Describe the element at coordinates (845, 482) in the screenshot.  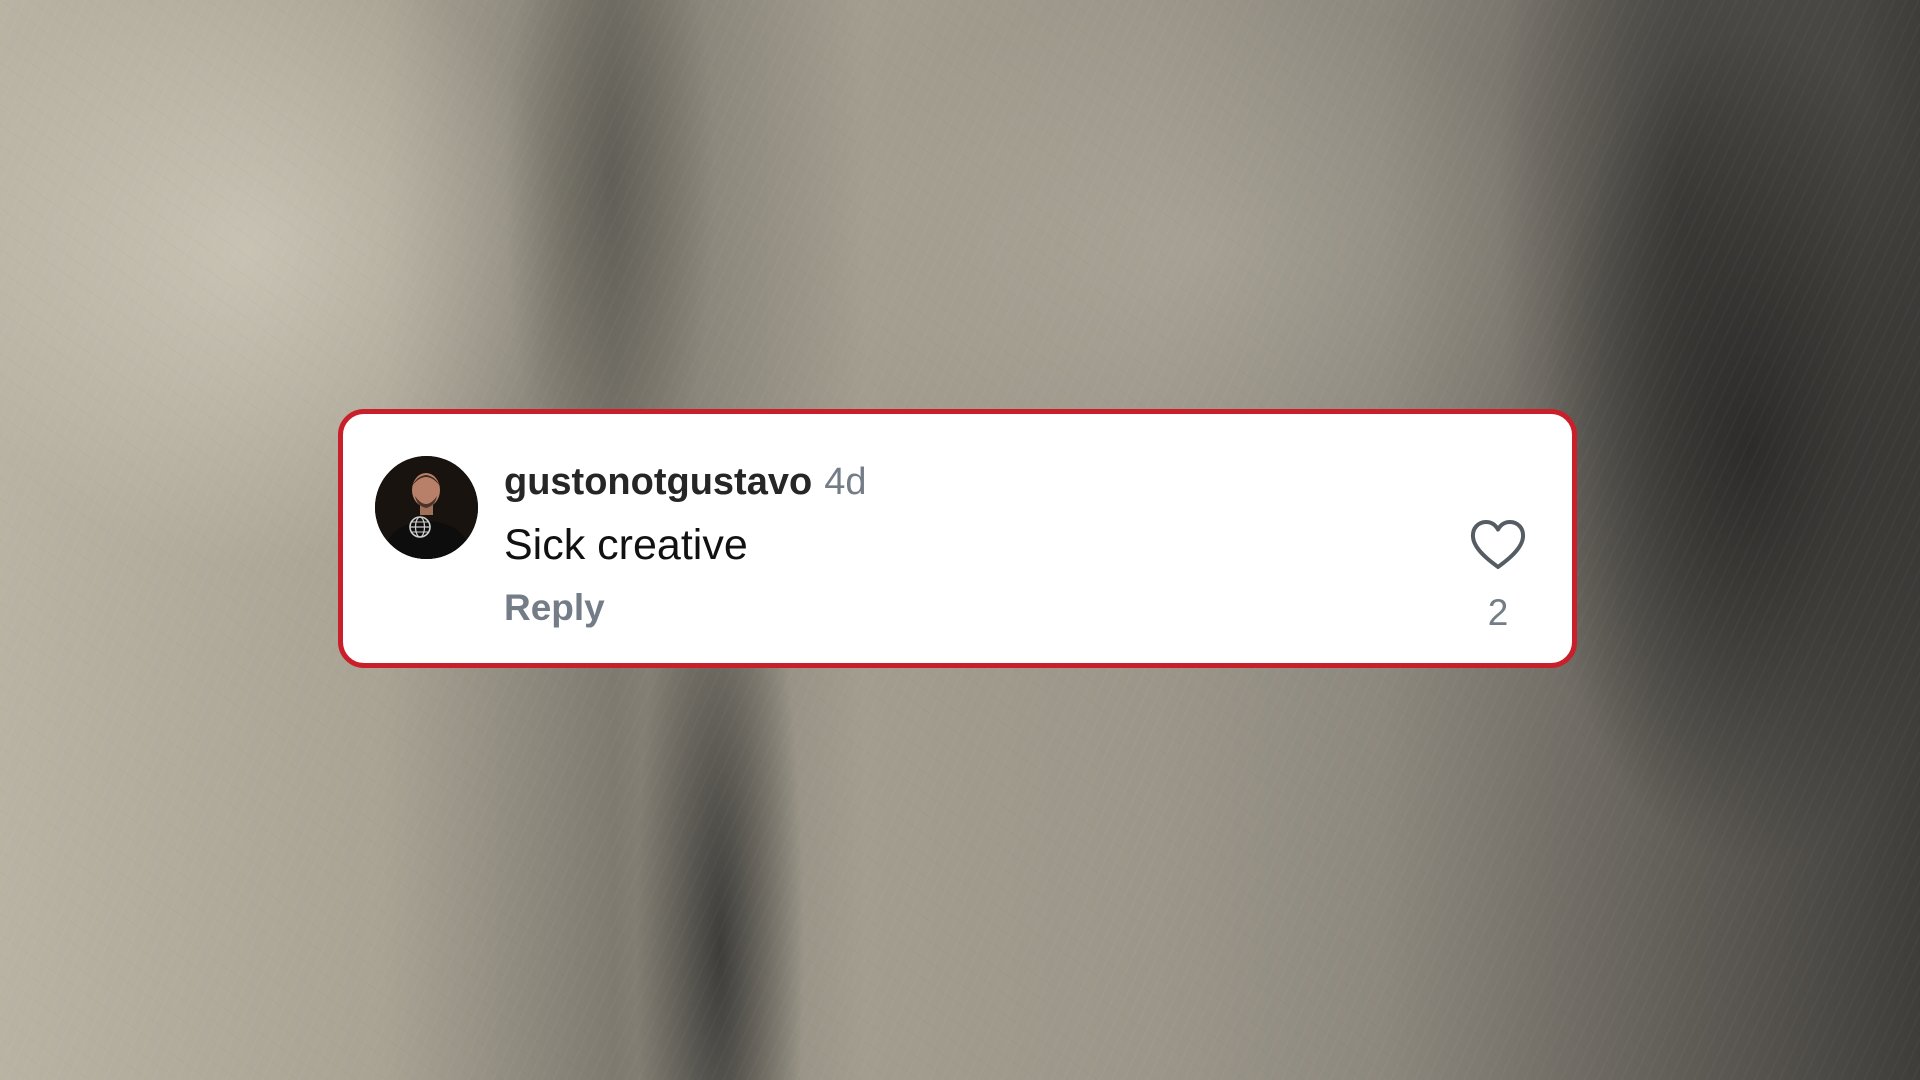
I see `comment-timestamp: 4d` at that location.